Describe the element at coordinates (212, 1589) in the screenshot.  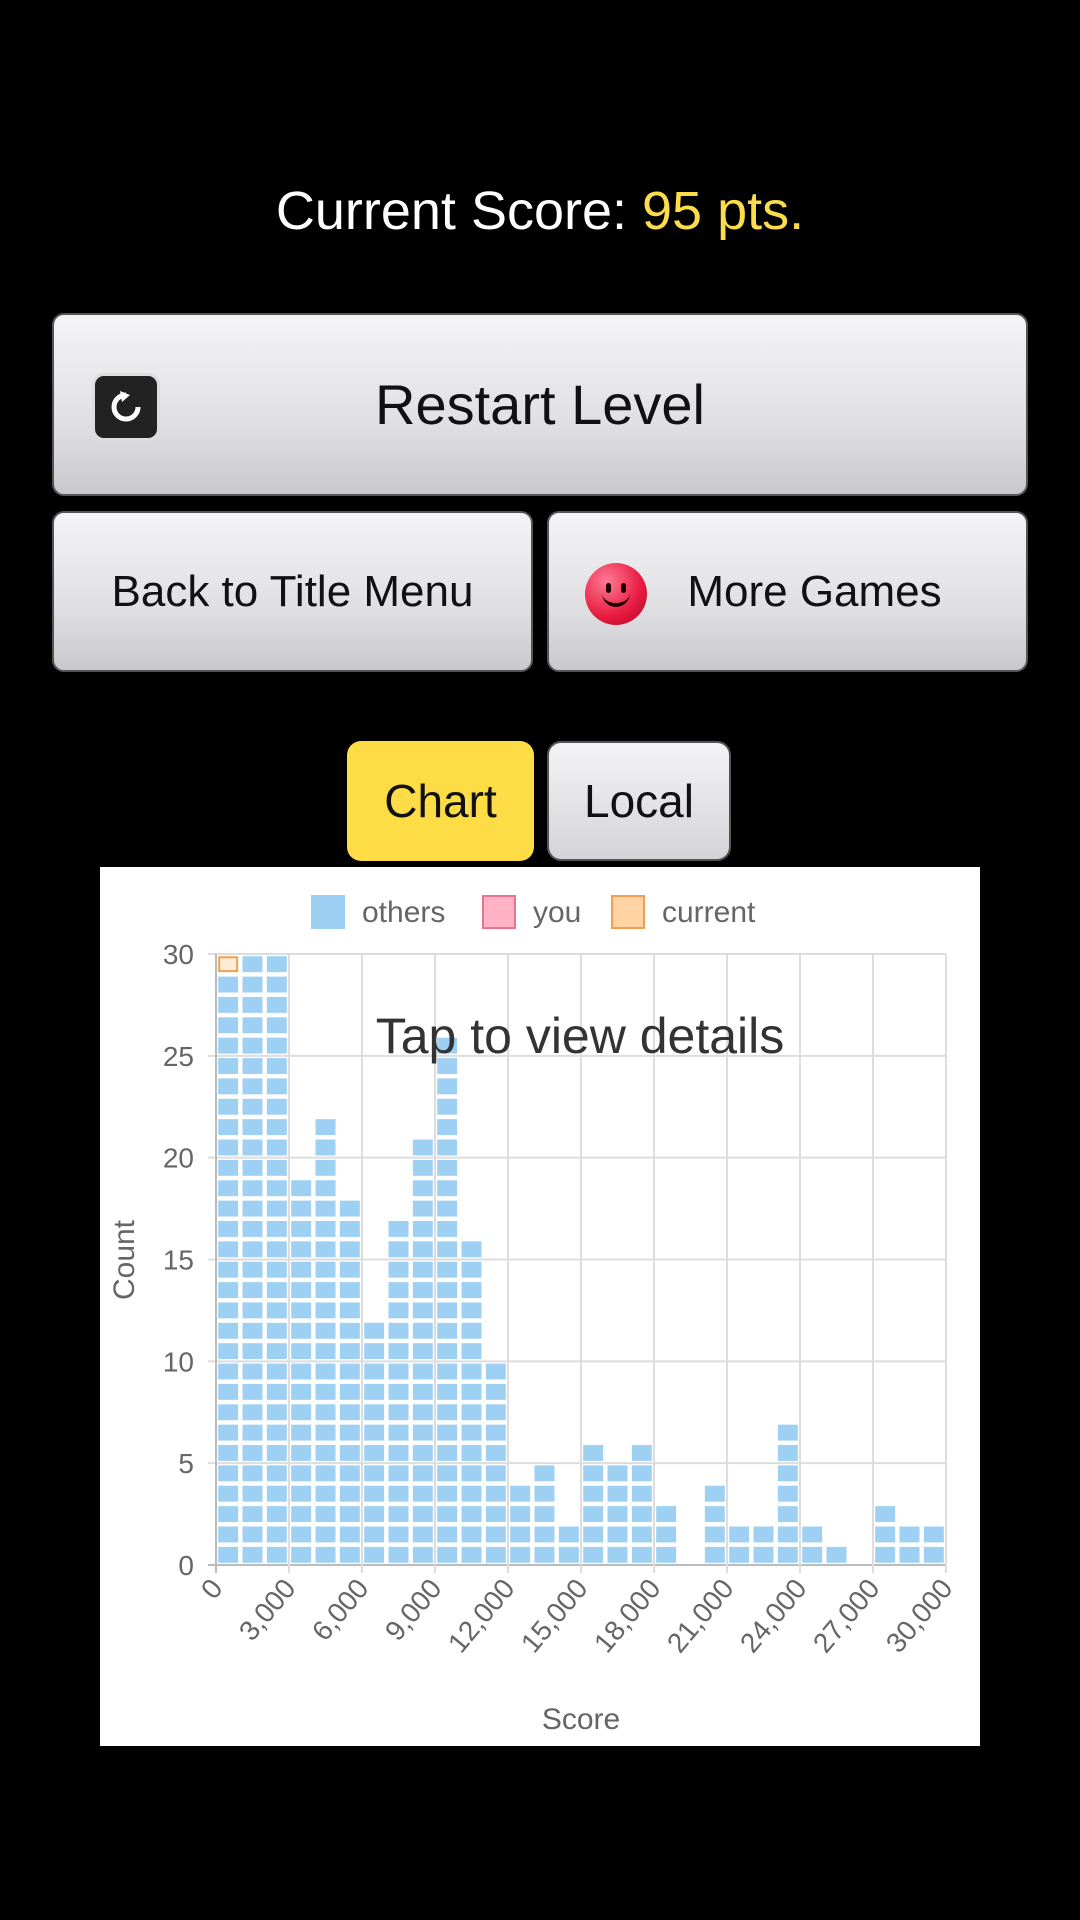
I see `x-tick-label: 0` at that location.